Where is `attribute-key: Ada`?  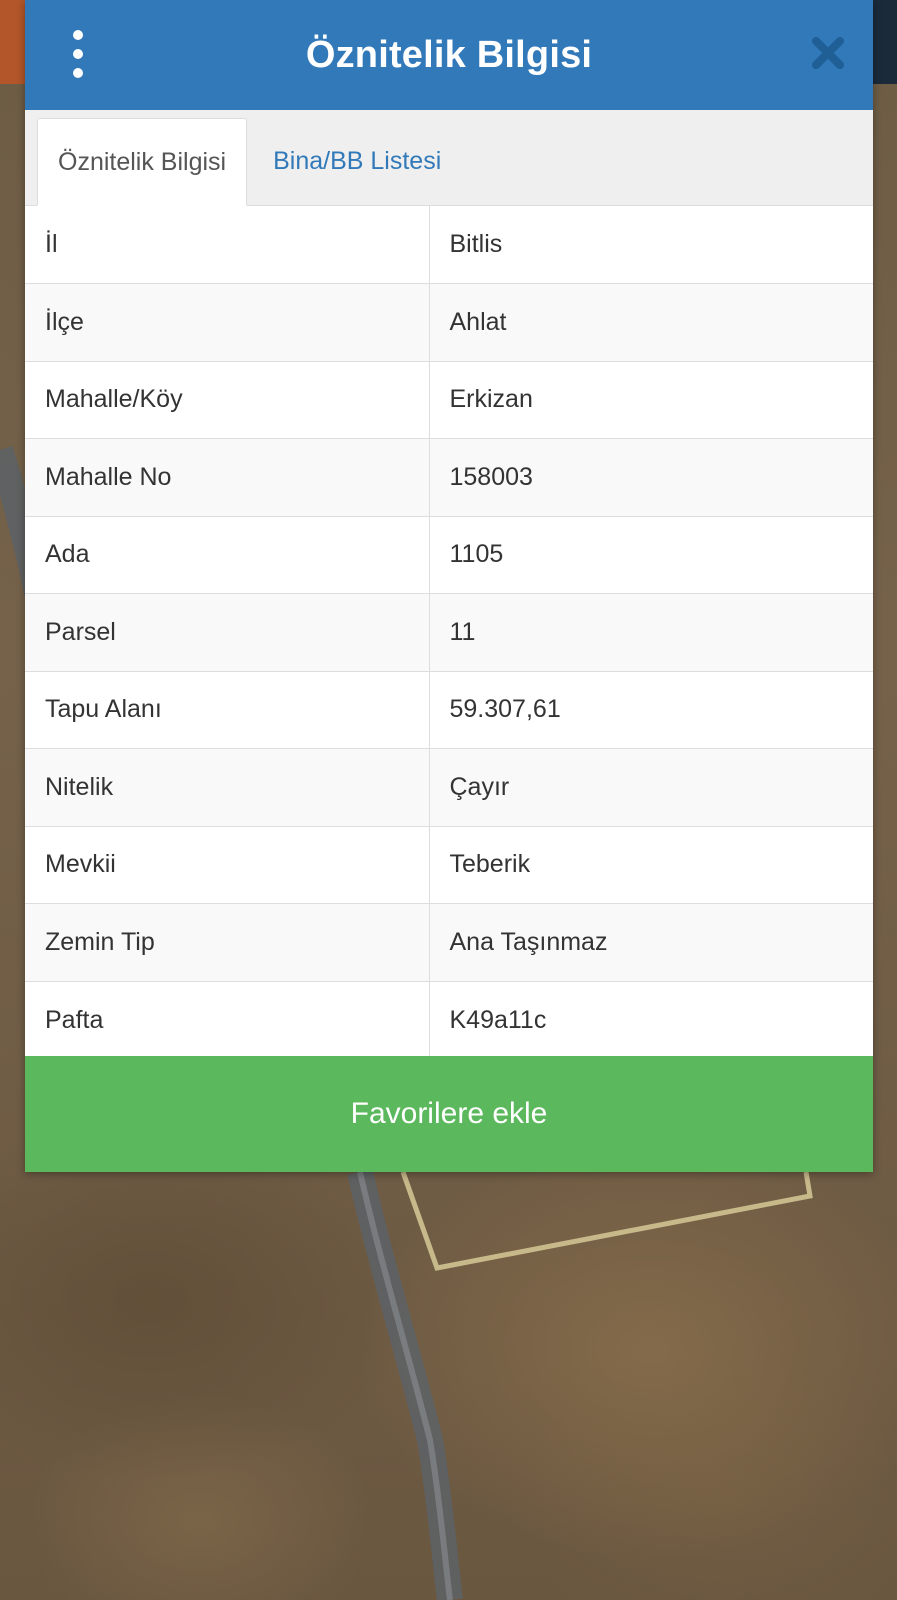 attribute-key: Ada is located at coordinates (227, 555).